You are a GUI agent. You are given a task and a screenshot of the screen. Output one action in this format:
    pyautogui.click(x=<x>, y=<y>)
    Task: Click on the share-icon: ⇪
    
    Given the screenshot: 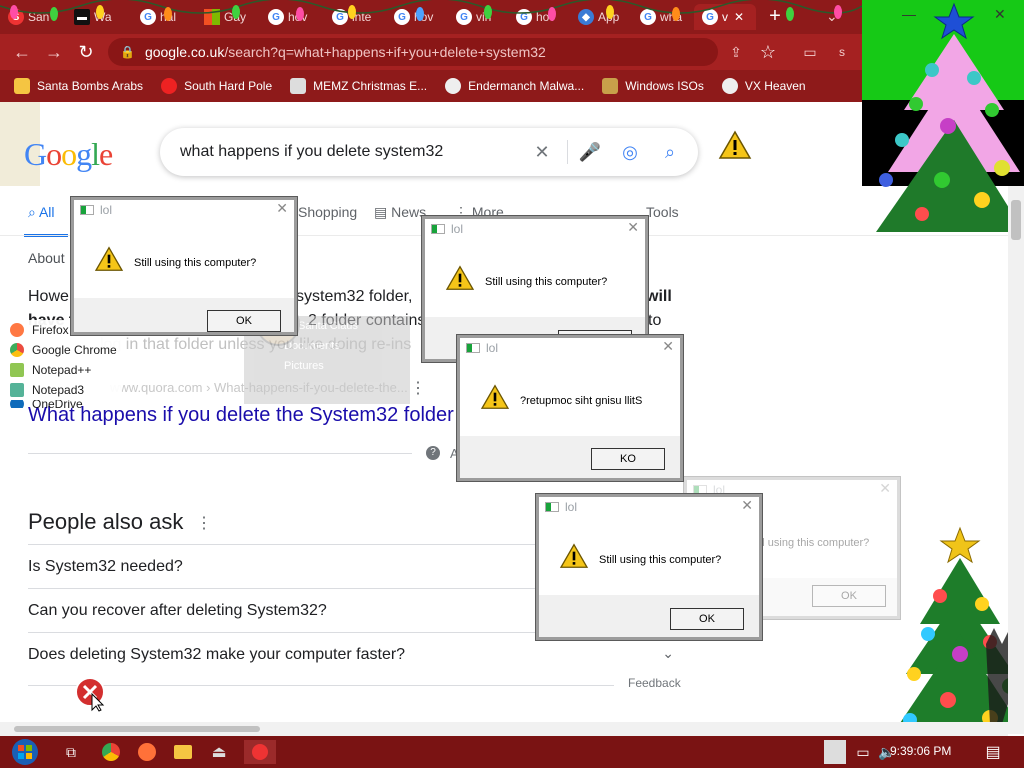 What is the action you would take?
    pyautogui.click(x=736, y=52)
    